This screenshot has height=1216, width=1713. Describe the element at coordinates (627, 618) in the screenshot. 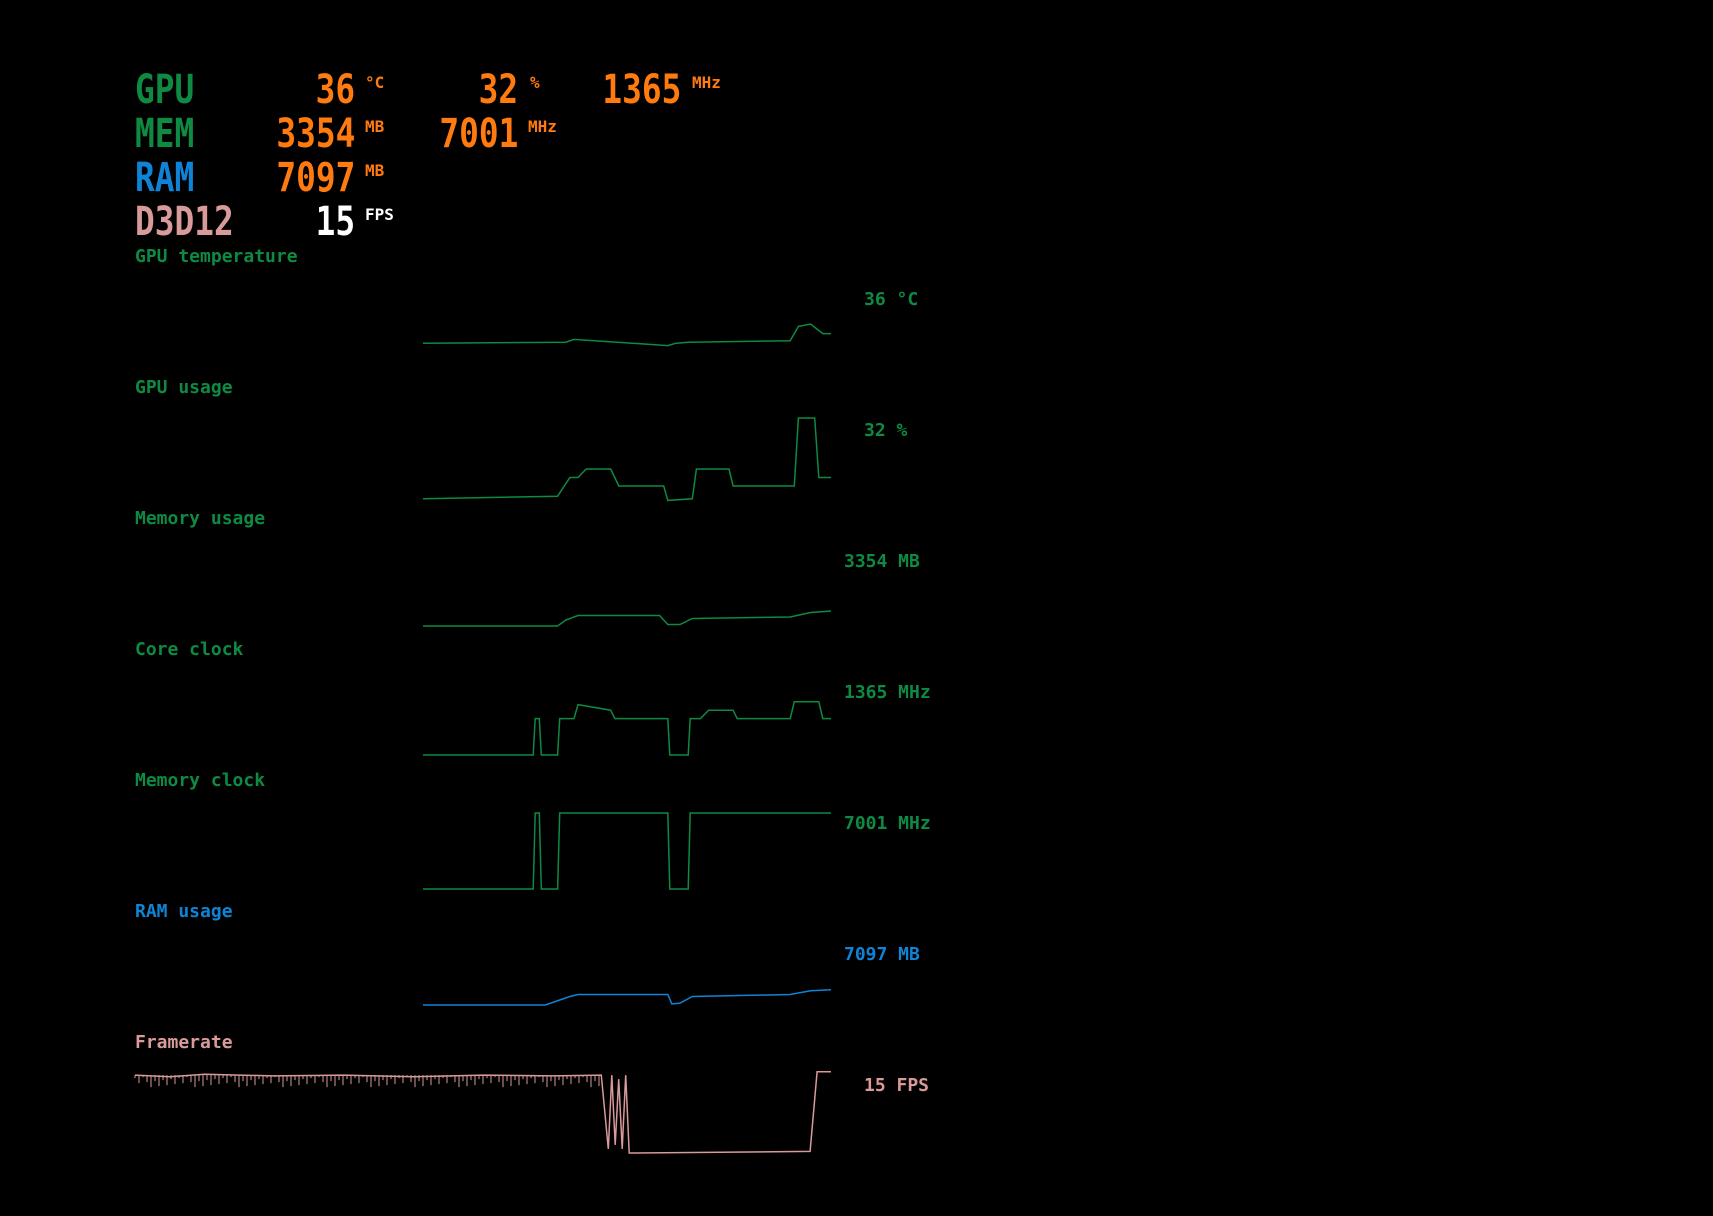

I see `graph-line-memory-usage` at that location.